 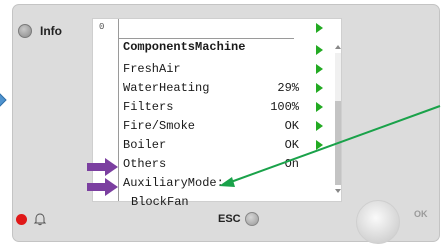 I want to click on ok-label: OK, so click(x=421, y=214).